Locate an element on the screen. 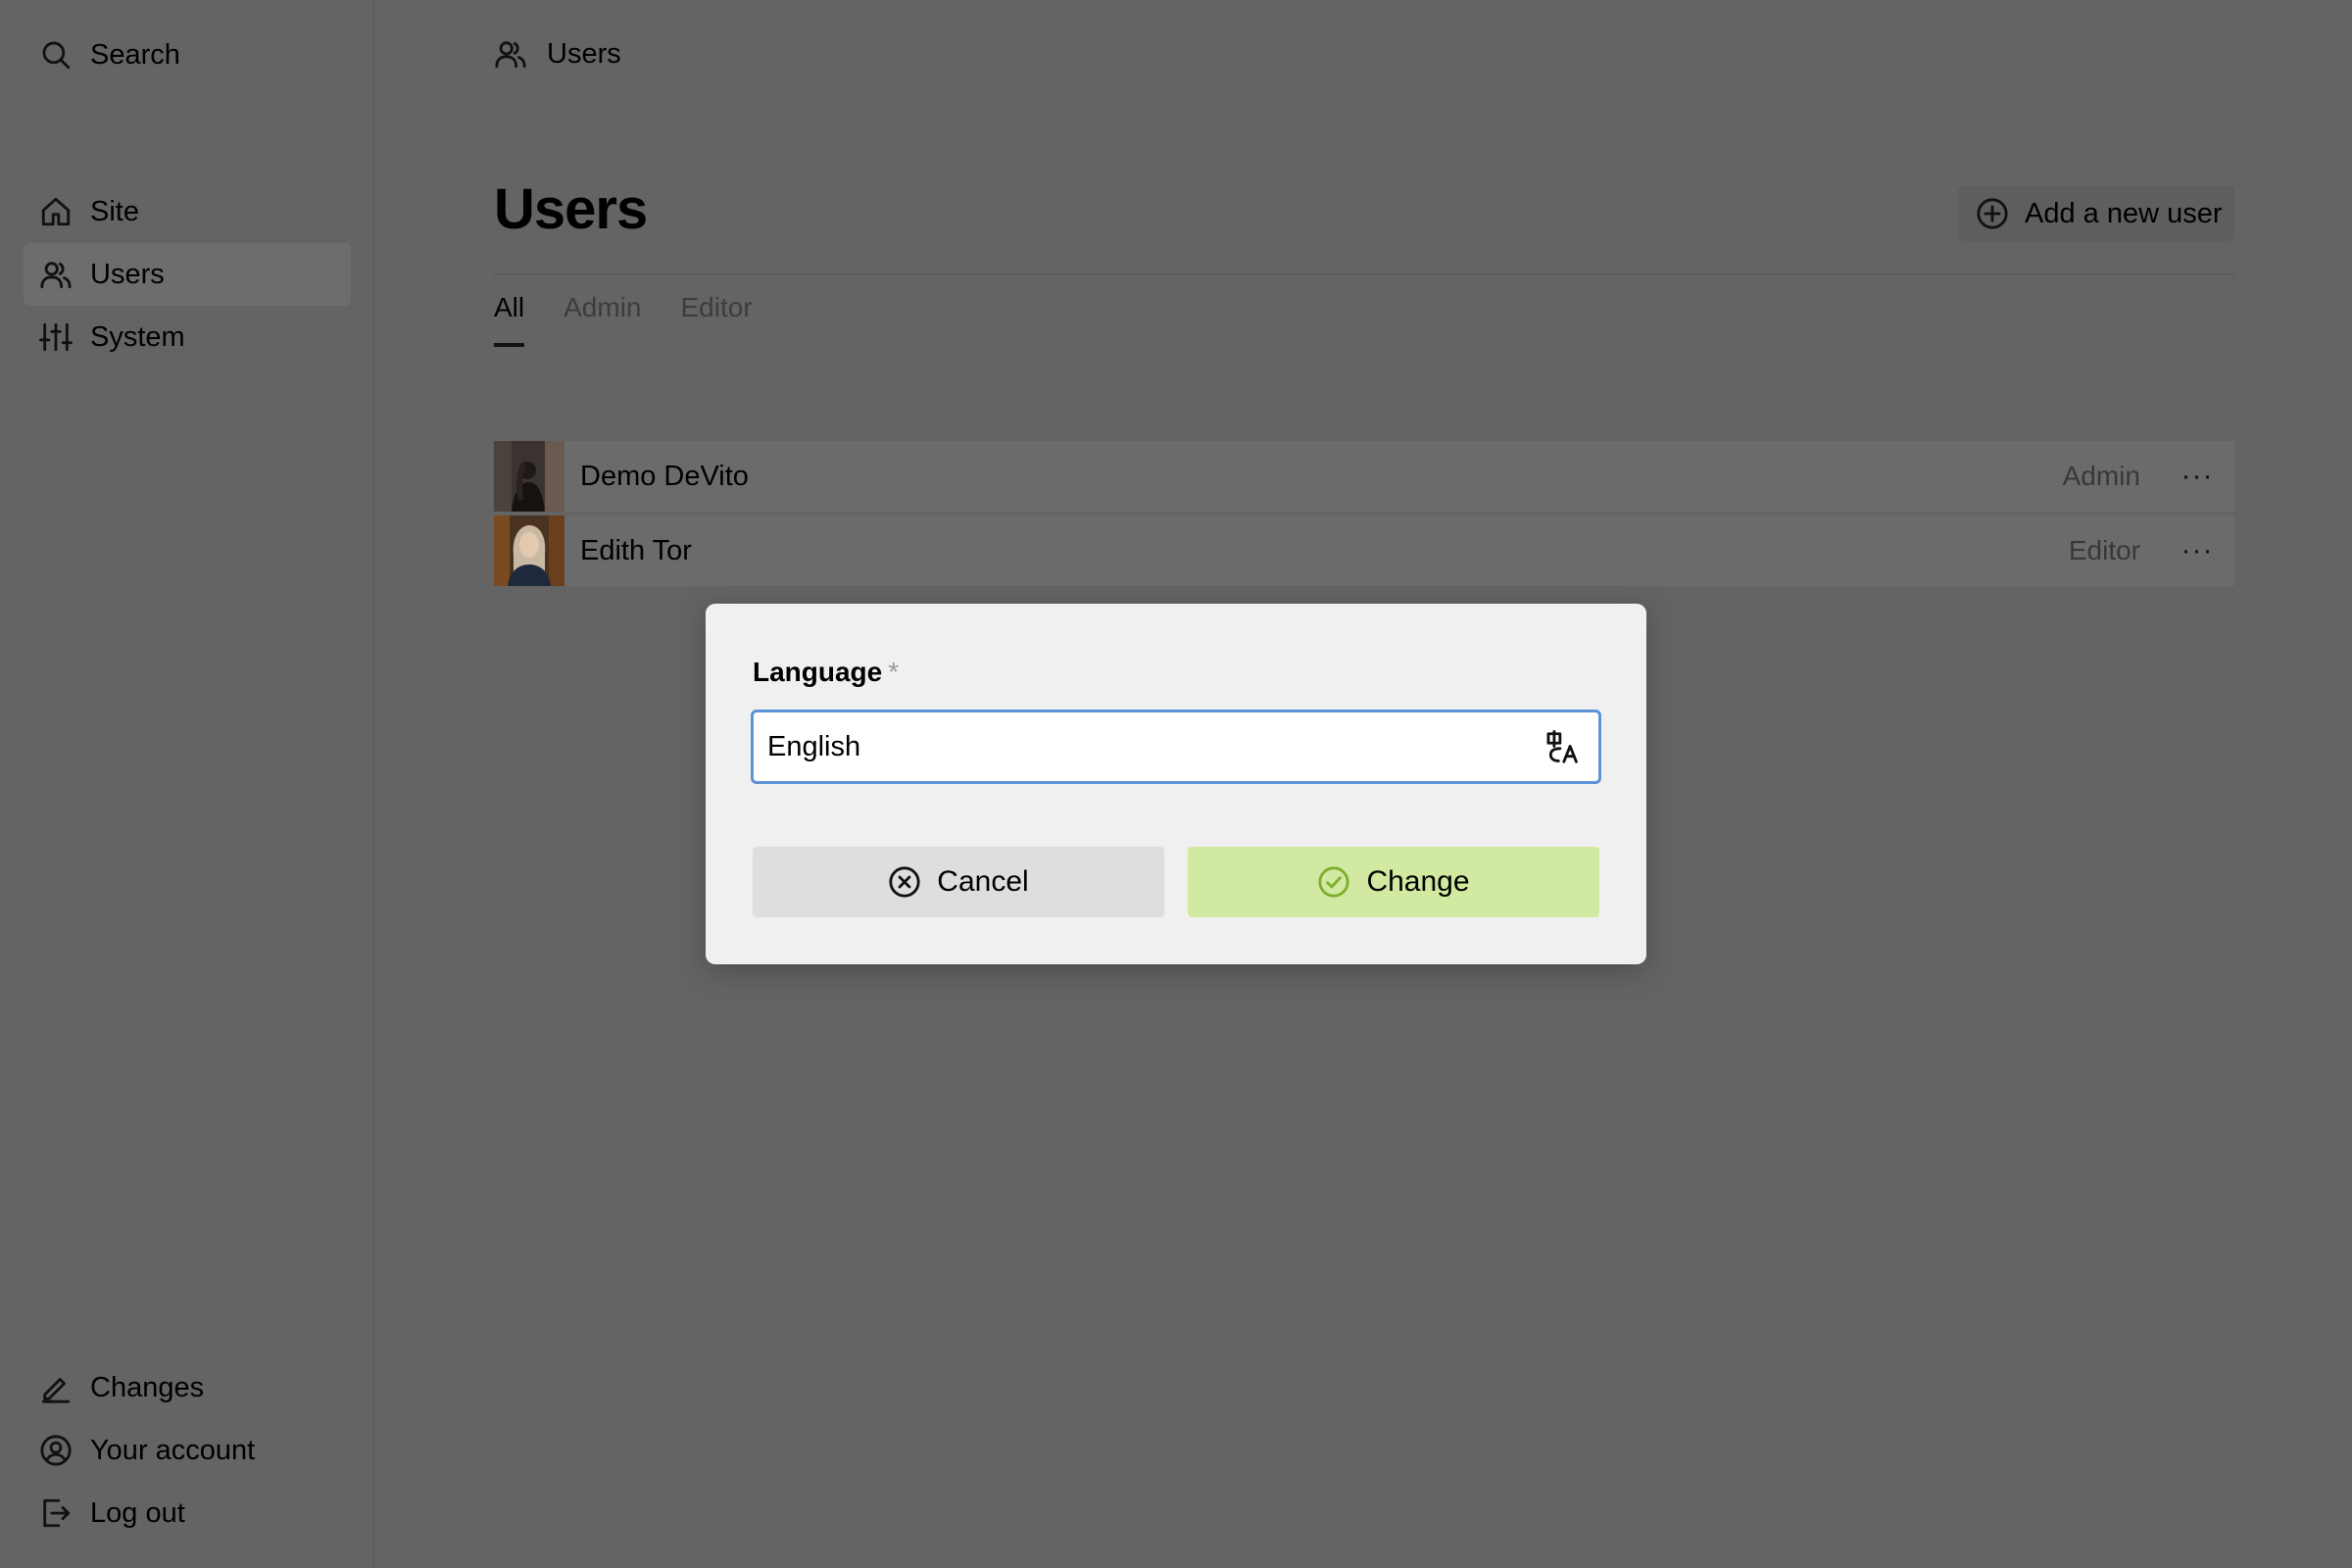  home-icon is located at coordinates (56, 211).